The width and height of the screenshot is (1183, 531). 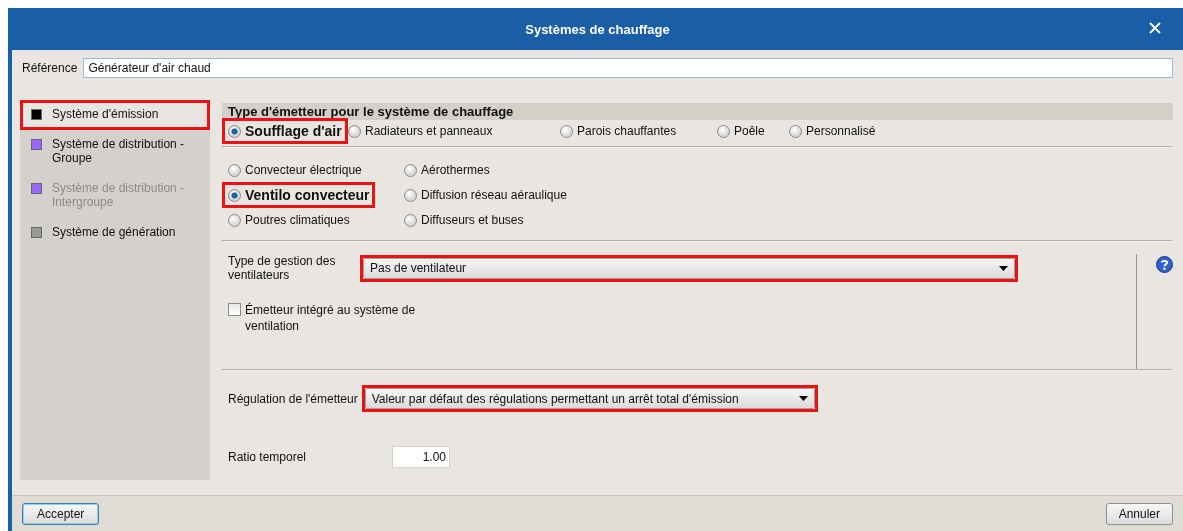 I want to click on close-icon, so click(x=1155, y=28).